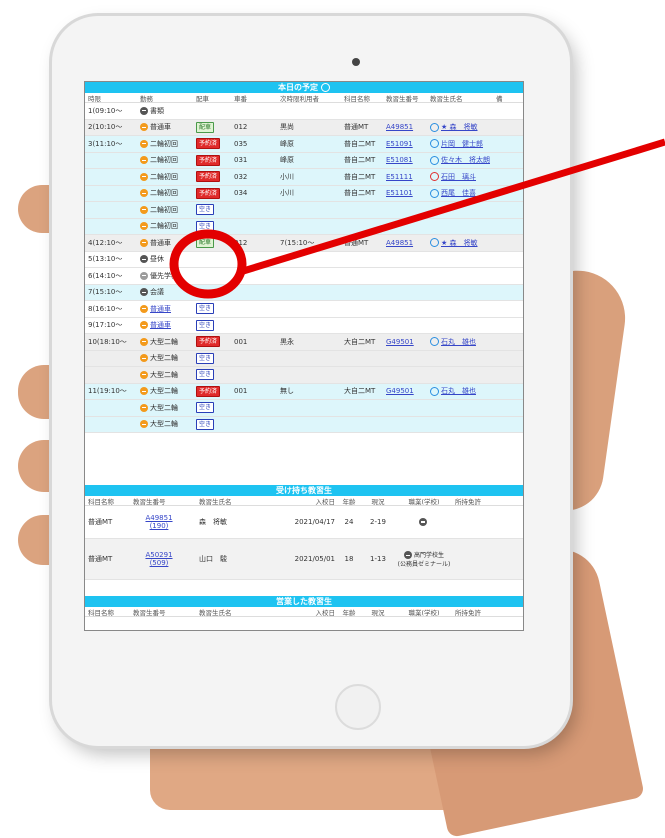 This screenshot has width=665, height=838. I want to click on student-number-link: E51081, so click(408, 160).